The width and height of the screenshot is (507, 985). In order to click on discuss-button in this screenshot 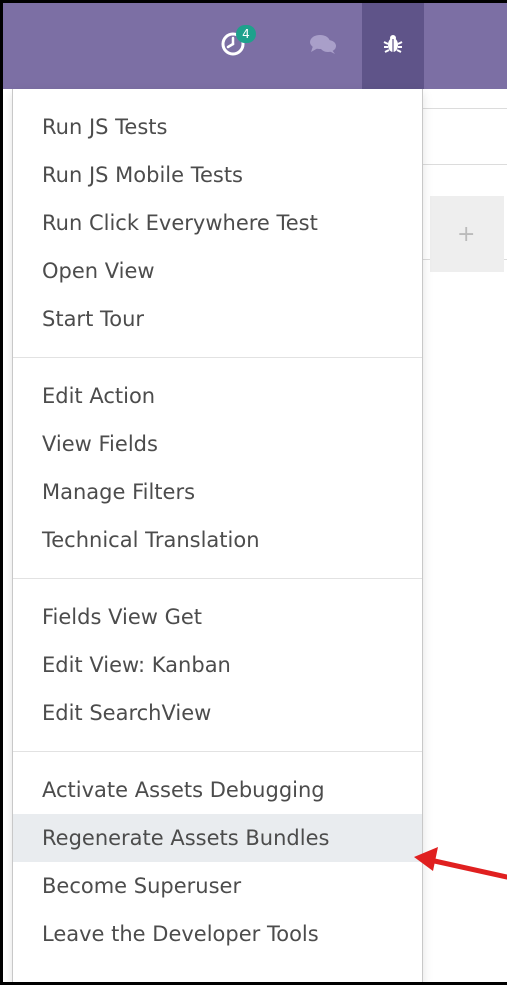, I will do `click(323, 46)`.